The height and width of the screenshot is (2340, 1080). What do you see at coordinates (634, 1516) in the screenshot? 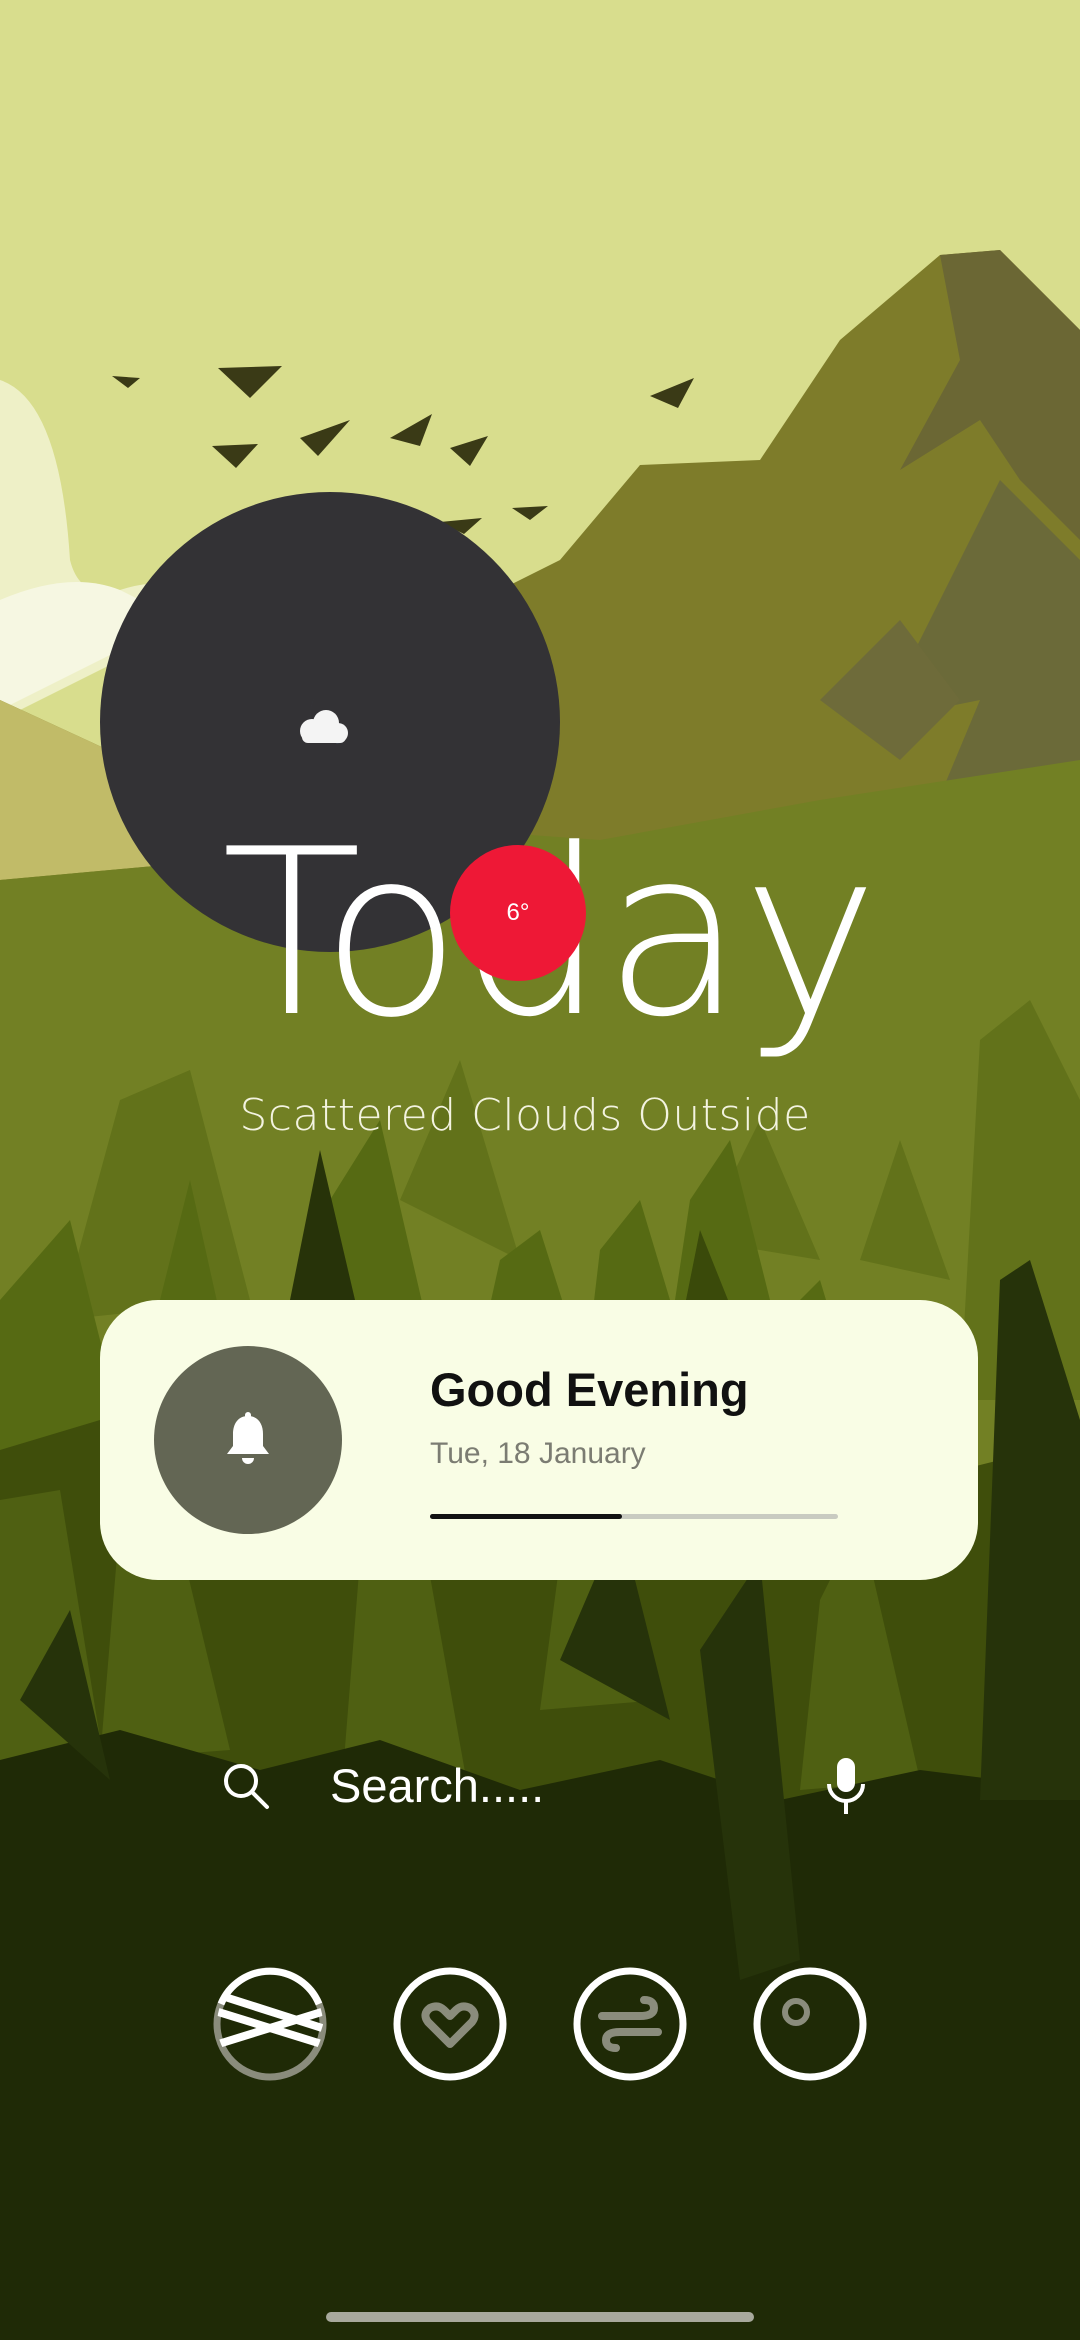
I see `day-progress-bar` at bounding box center [634, 1516].